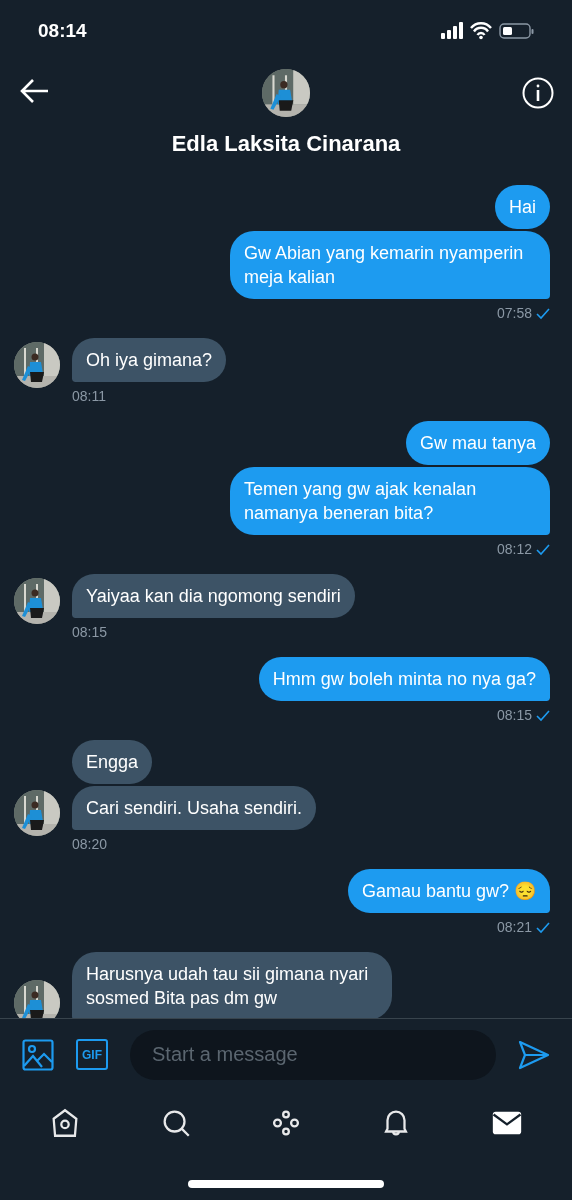 The height and width of the screenshot is (1200, 572). I want to click on send-icon, so click(534, 1054).